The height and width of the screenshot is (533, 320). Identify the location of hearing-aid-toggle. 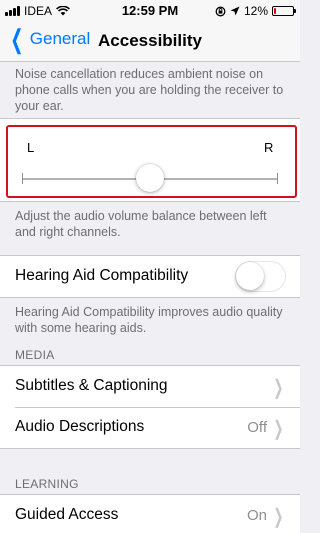
(260, 276).